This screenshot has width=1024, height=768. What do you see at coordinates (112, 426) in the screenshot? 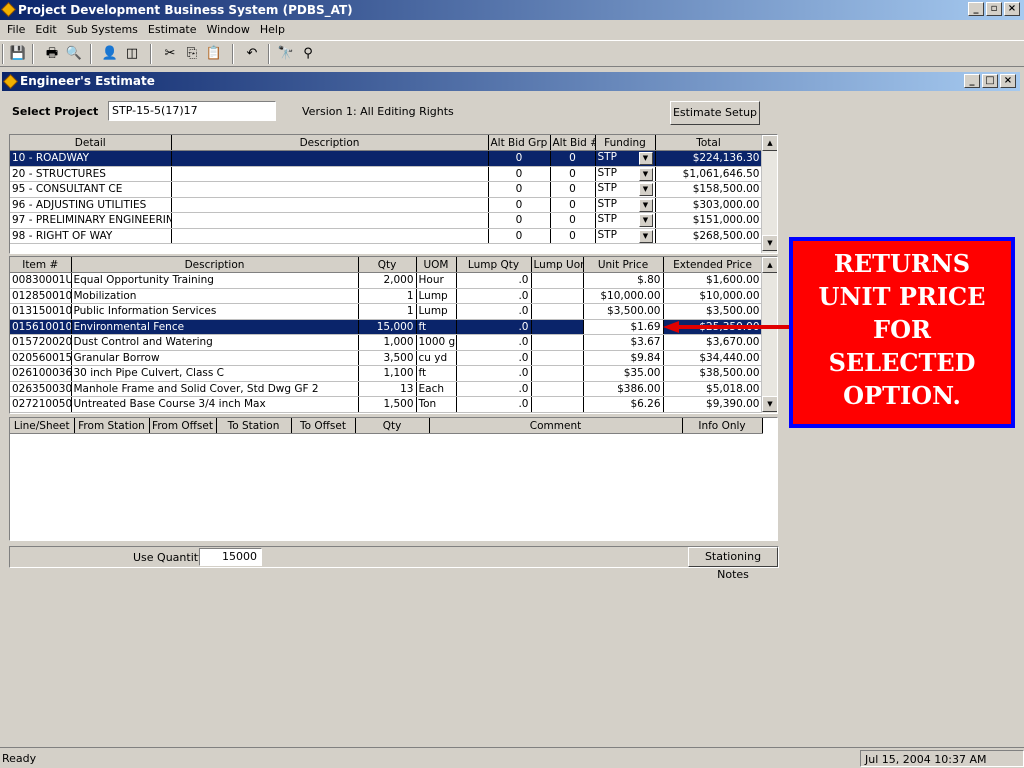
I see `col-header-from-station: From Station` at bounding box center [112, 426].